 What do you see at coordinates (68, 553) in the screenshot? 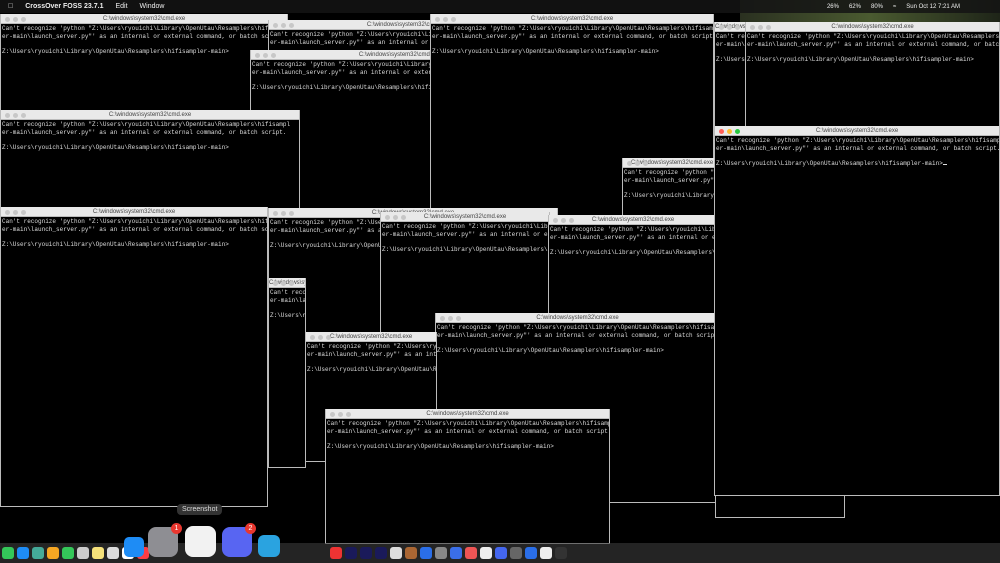
I see `dock-facetime-icon` at bounding box center [68, 553].